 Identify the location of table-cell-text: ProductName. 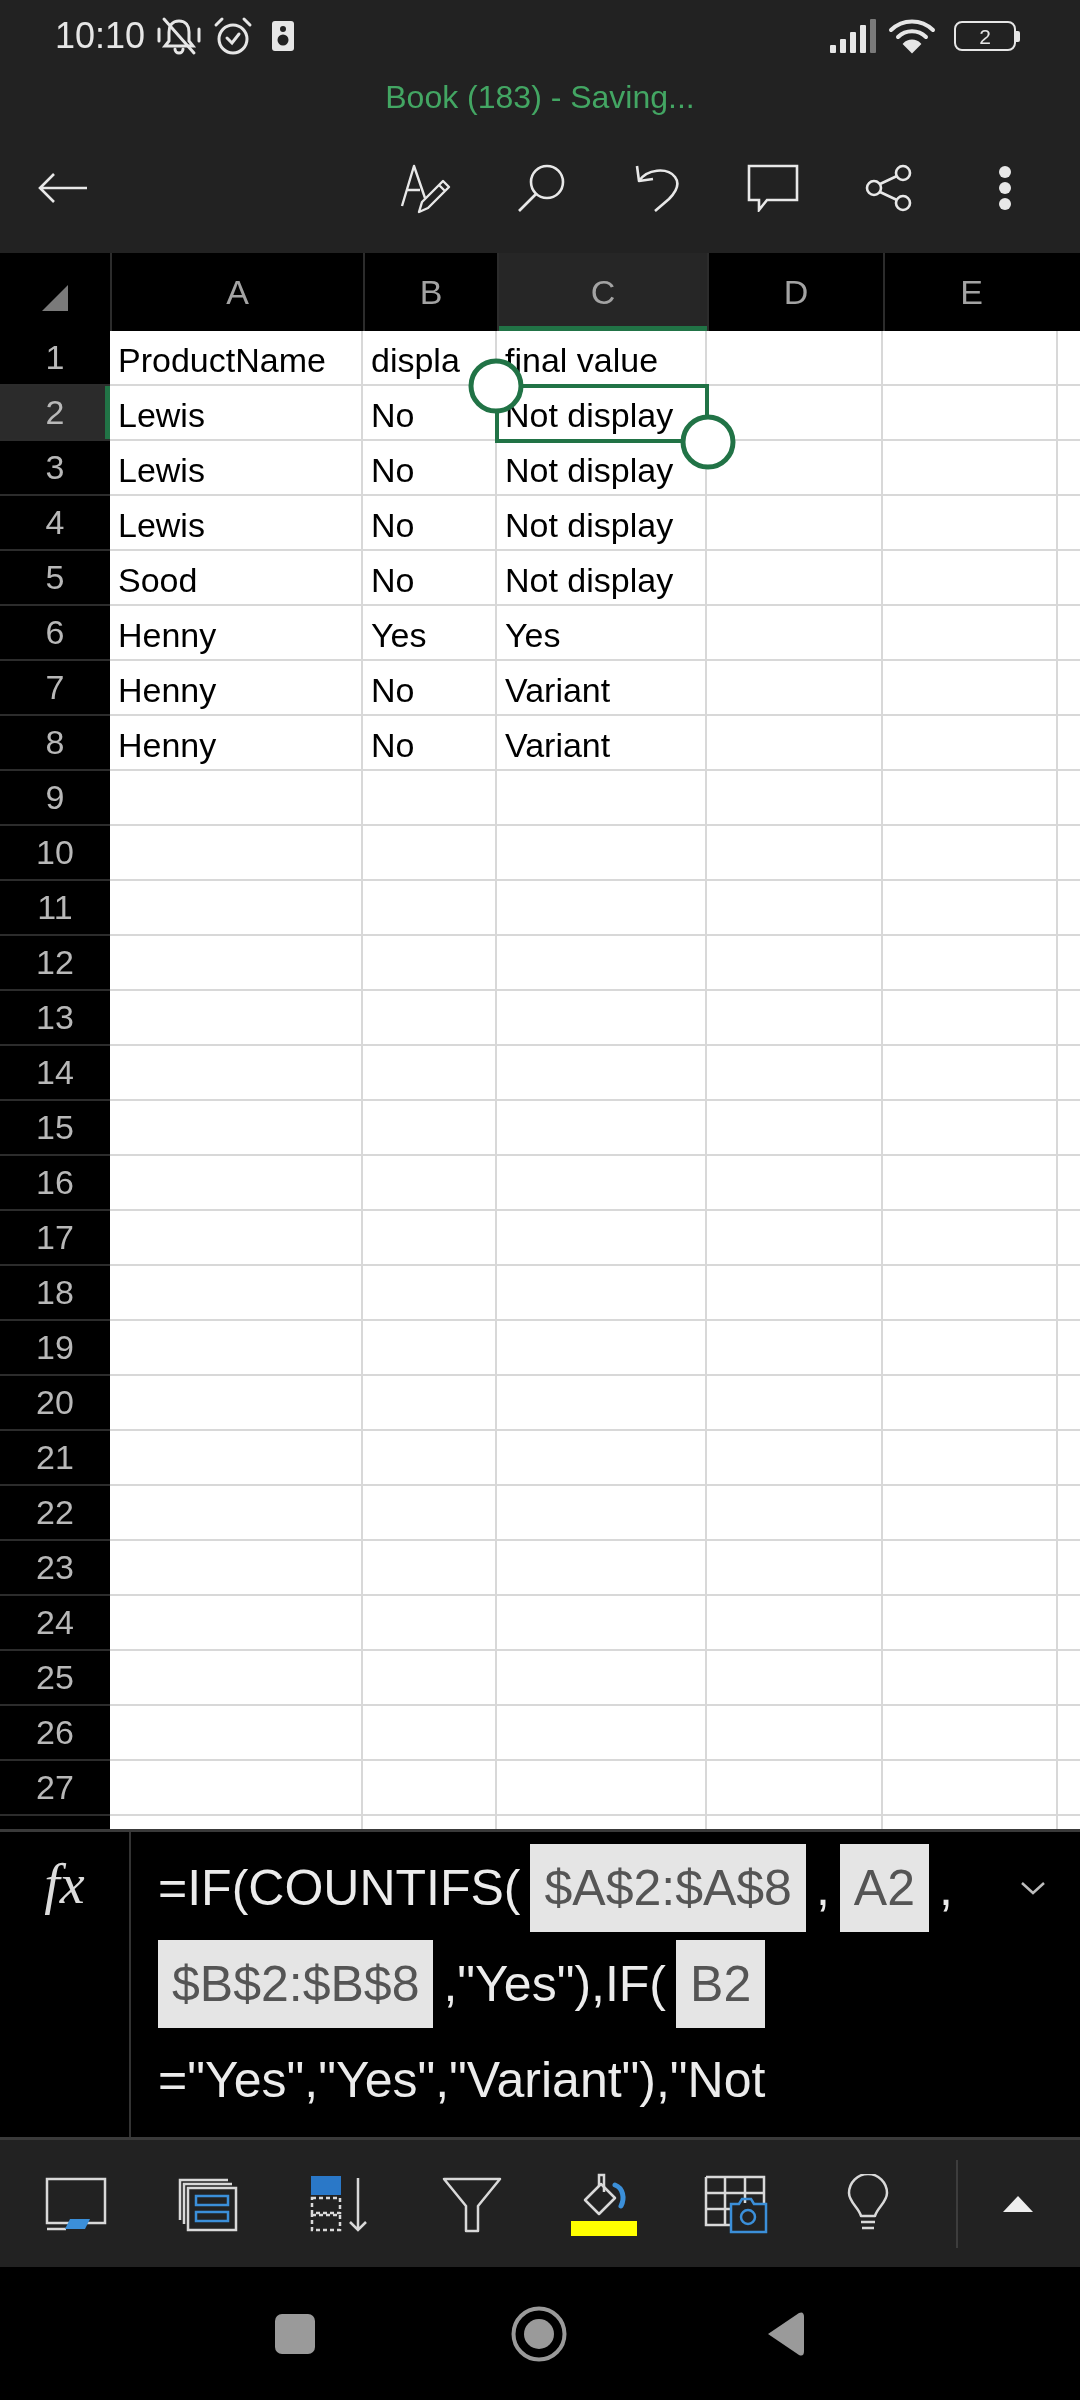
(222, 360).